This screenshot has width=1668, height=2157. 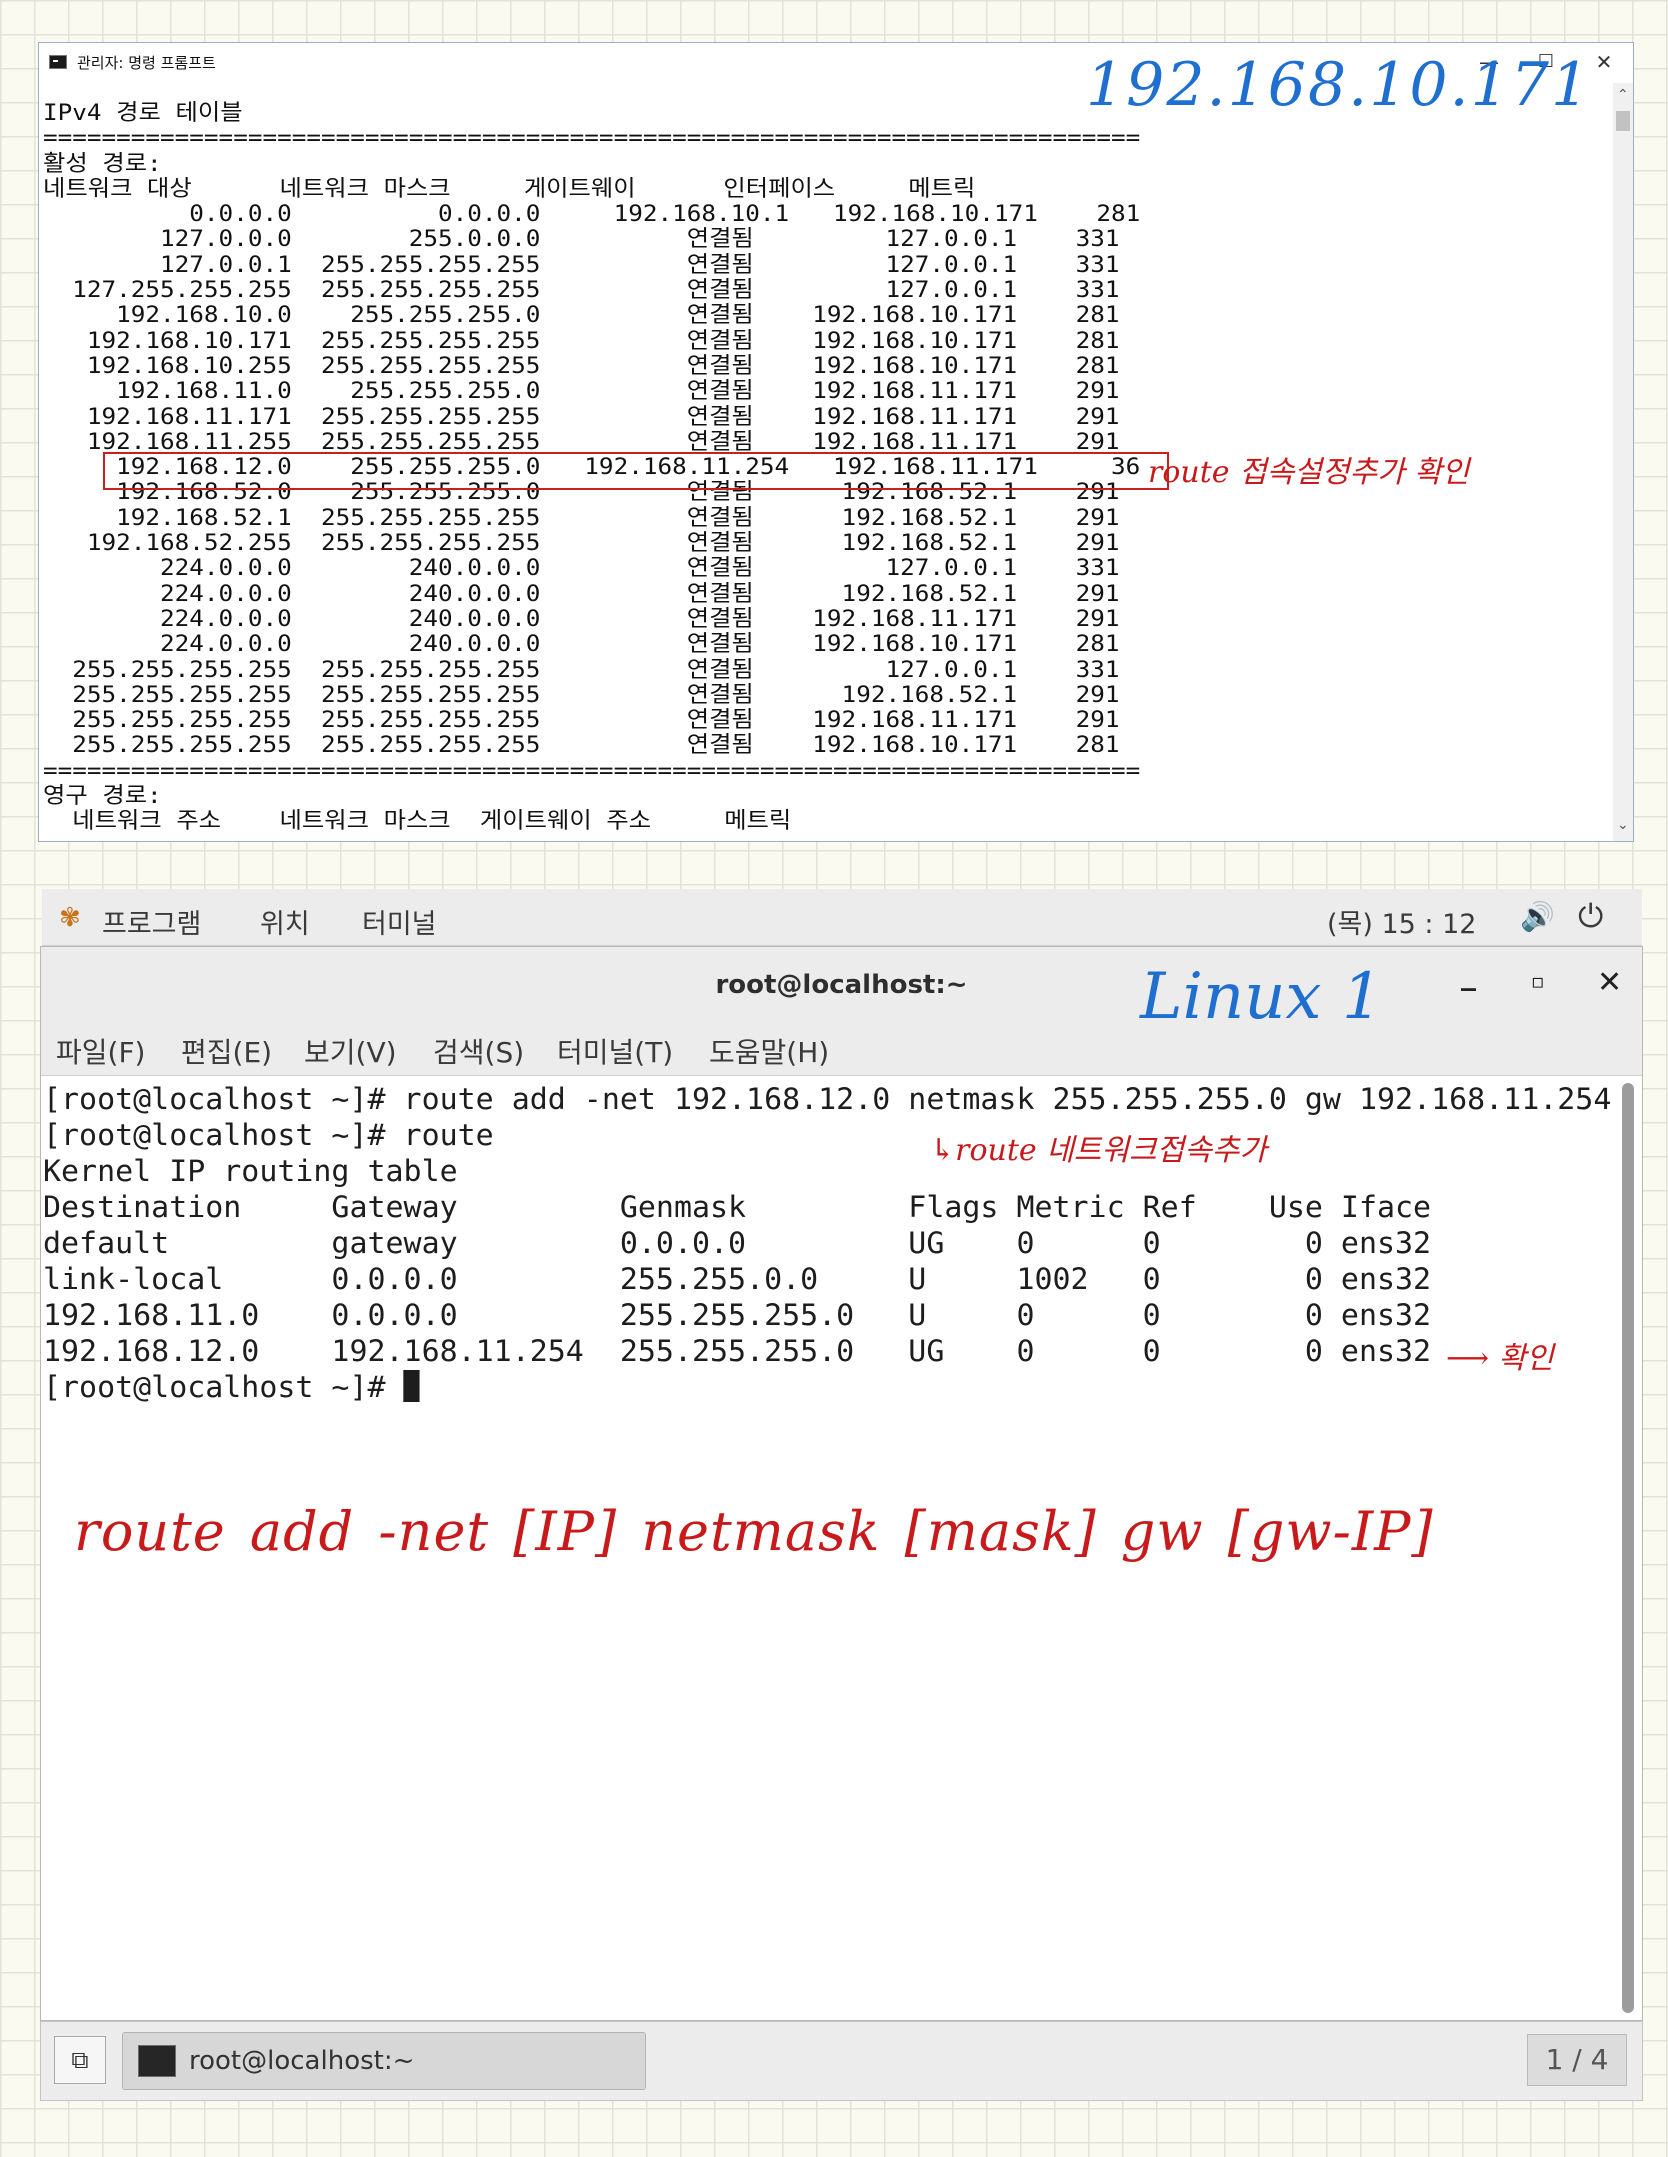 What do you see at coordinates (1309, 472) in the screenshot?
I see `annotation-route-added: route 접속설정추가 확인` at bounding box center [1309, 472].